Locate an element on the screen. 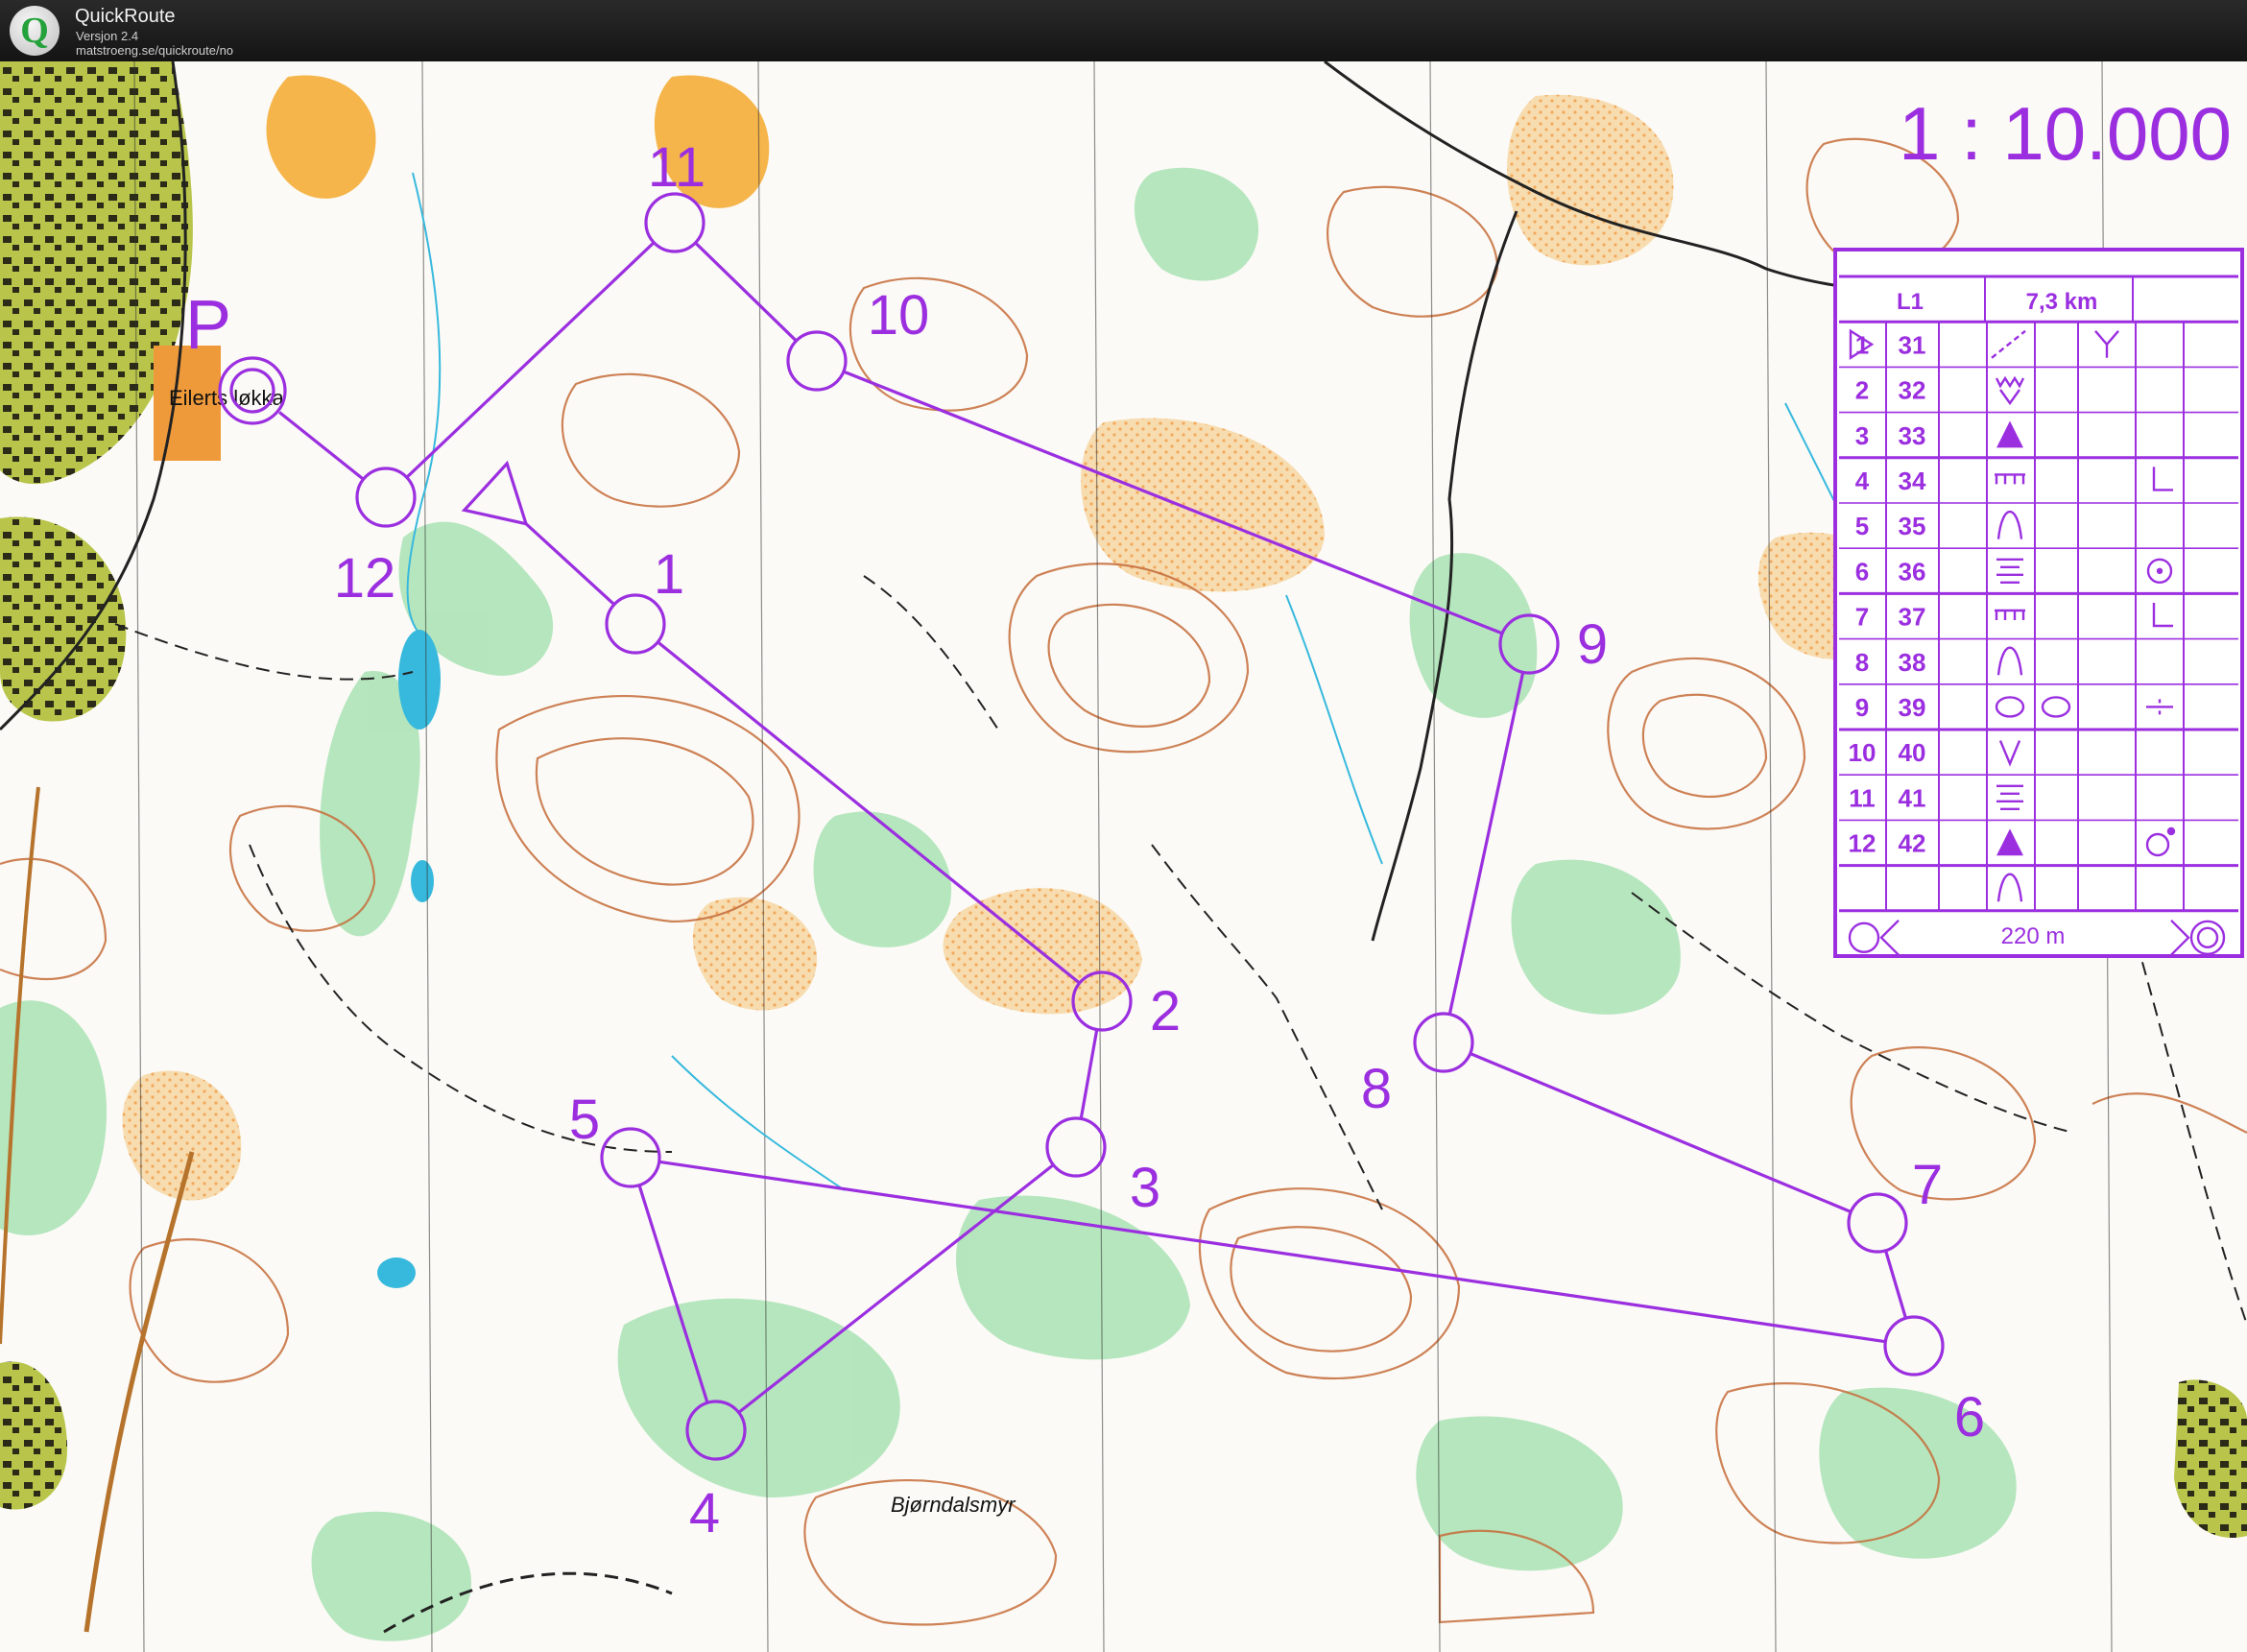  quickroute-logo-icon: Q is located at coordinates (35, 31).